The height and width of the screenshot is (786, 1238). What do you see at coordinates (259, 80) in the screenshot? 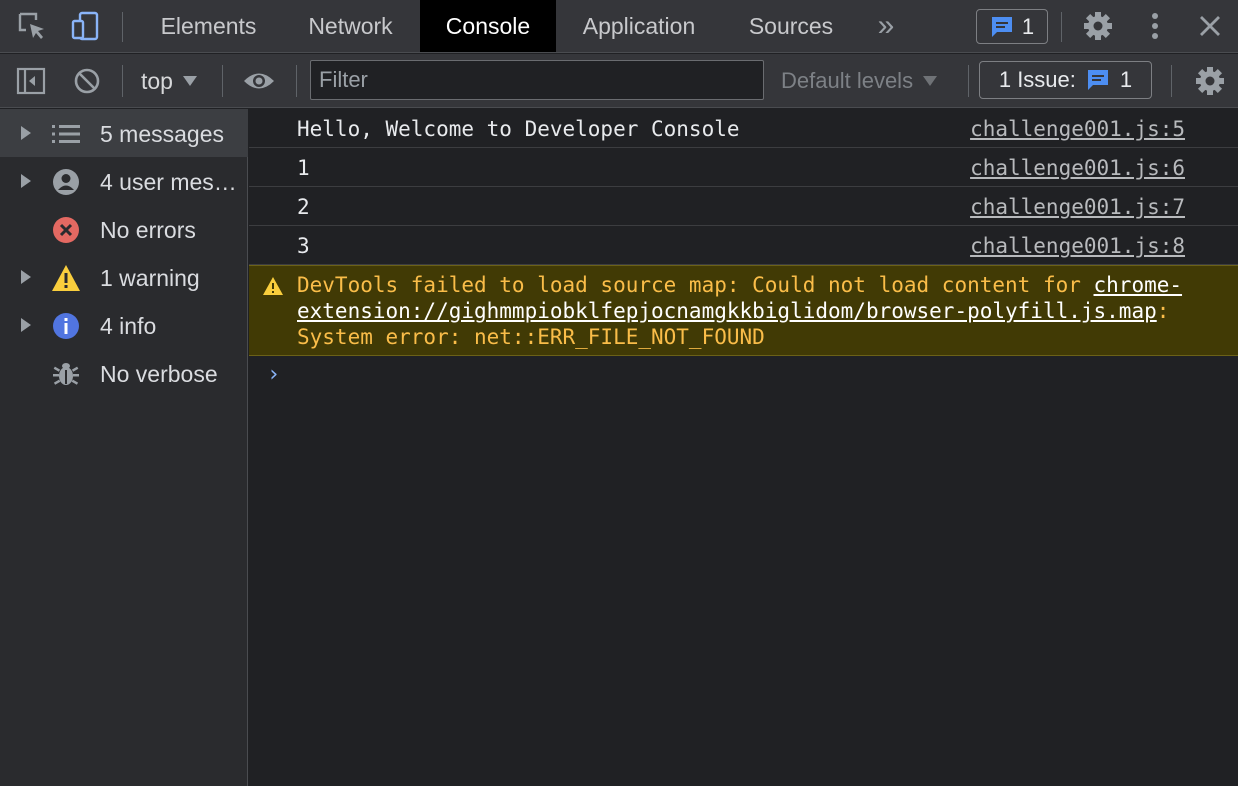
I see `live-expression-eye-icon` at bounding box center [259, 80].